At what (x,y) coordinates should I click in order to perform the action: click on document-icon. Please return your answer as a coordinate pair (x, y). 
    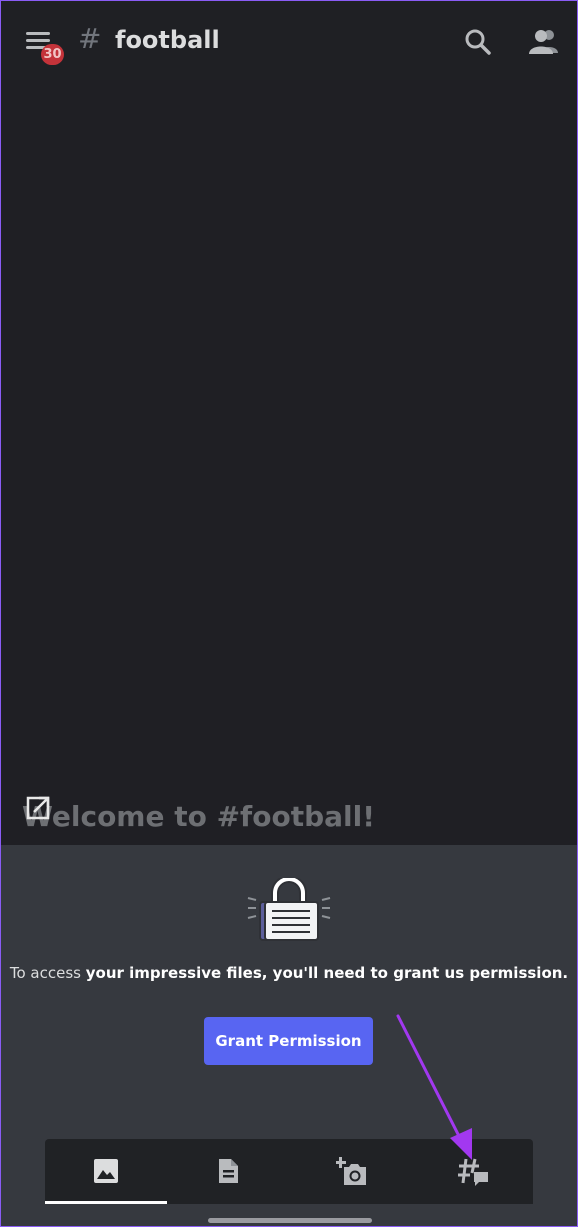
    Looking at the image, I should click on (228, 1171).